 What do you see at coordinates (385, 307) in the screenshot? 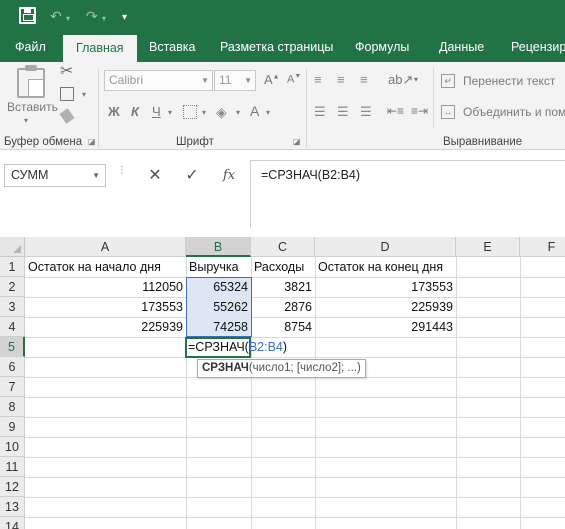
I see `cell-d3: 225939` at bounding box center [385, 307].